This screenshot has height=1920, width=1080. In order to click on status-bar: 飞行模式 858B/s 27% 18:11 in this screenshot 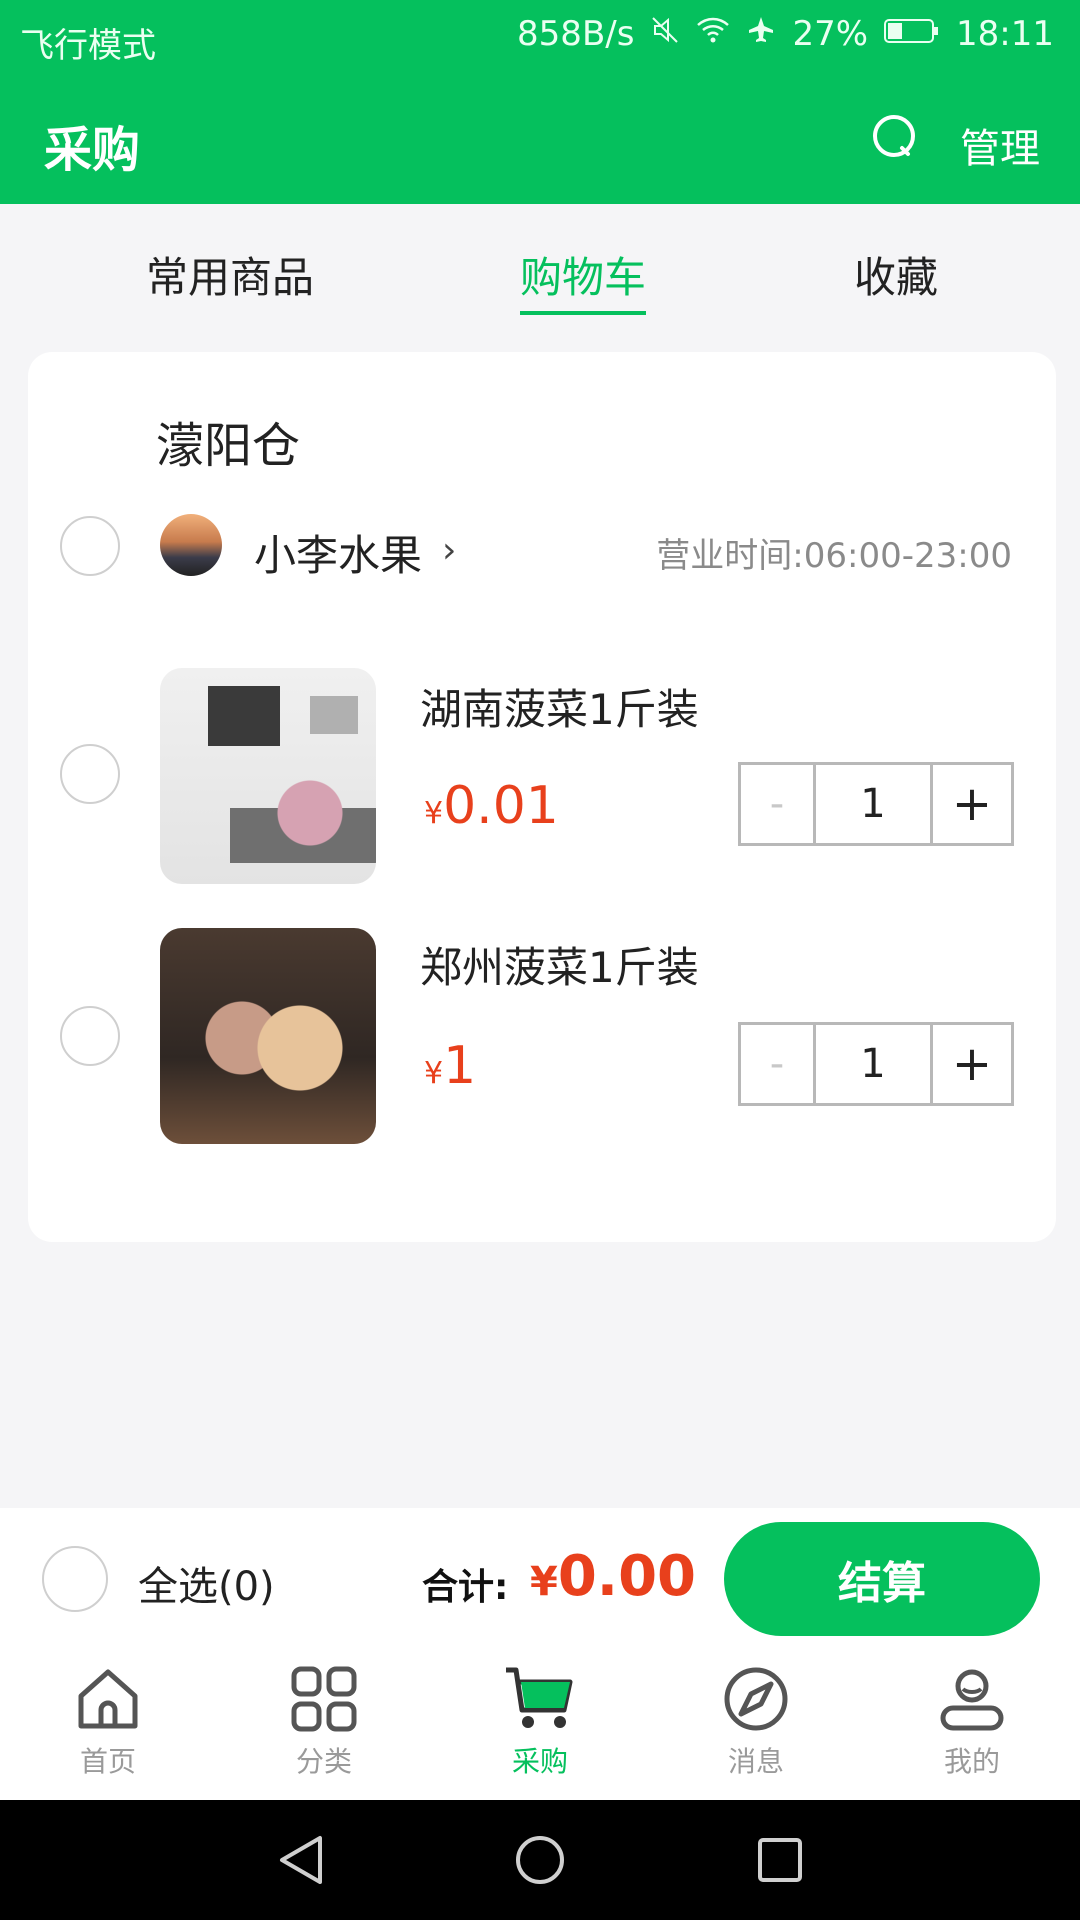, I will do `click(540, 37)`.